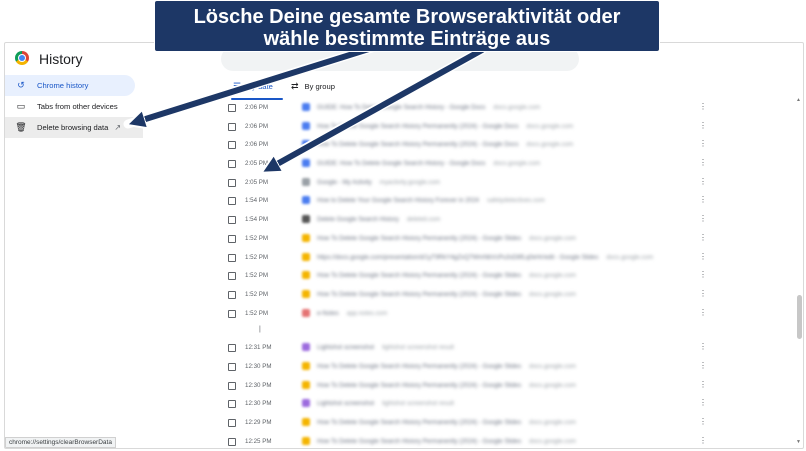 Image resolution: width=806 pixels, height=451 pixels. What do you see at coordinates (250, 83) in the screenshot?
I see `arrow-to-delete-browsing-data` at bounding box center [250, 83].